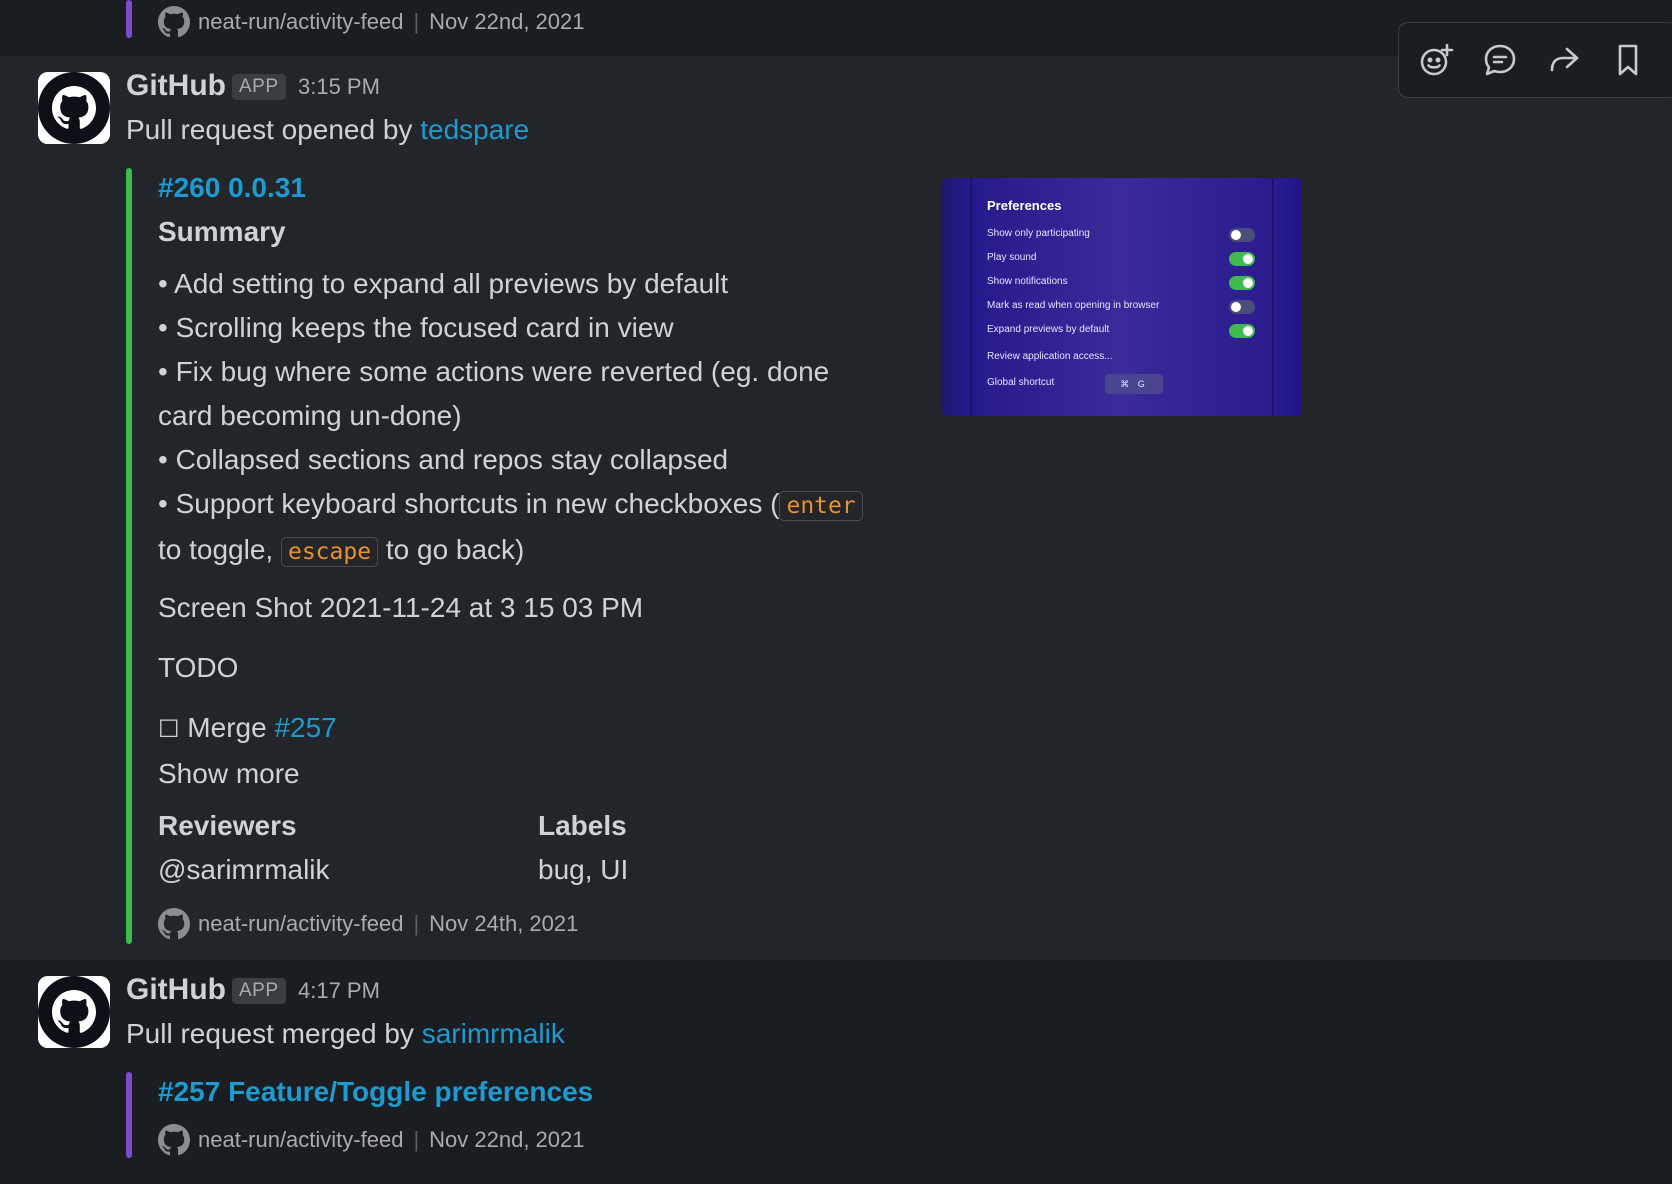 This screenshot has width=1672, height=1184. Describe the element at coordinates (244, 869) in the screenshot. I see `reviewers-value: @sarimrmalik` at that location.